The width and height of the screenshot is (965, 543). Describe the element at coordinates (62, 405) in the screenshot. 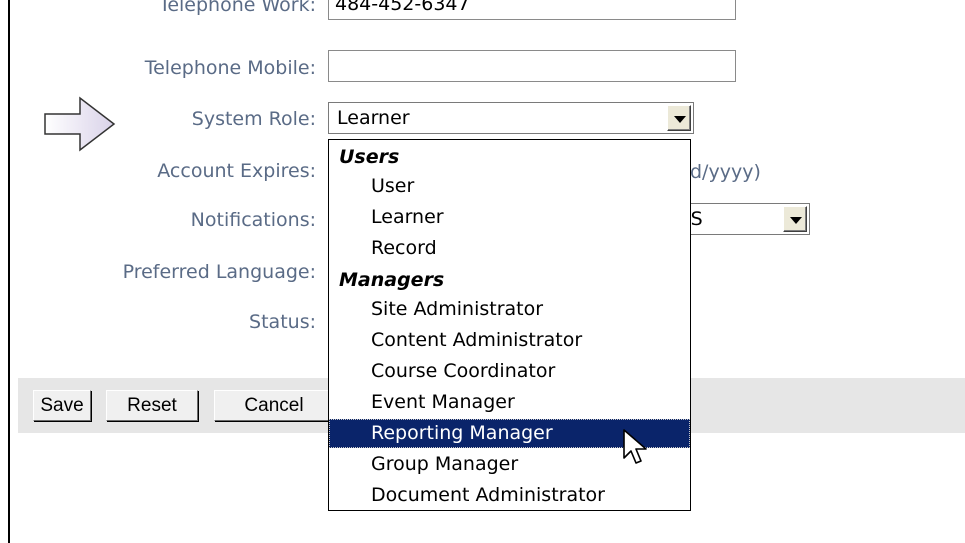

I see `save-button: Save` at that location.